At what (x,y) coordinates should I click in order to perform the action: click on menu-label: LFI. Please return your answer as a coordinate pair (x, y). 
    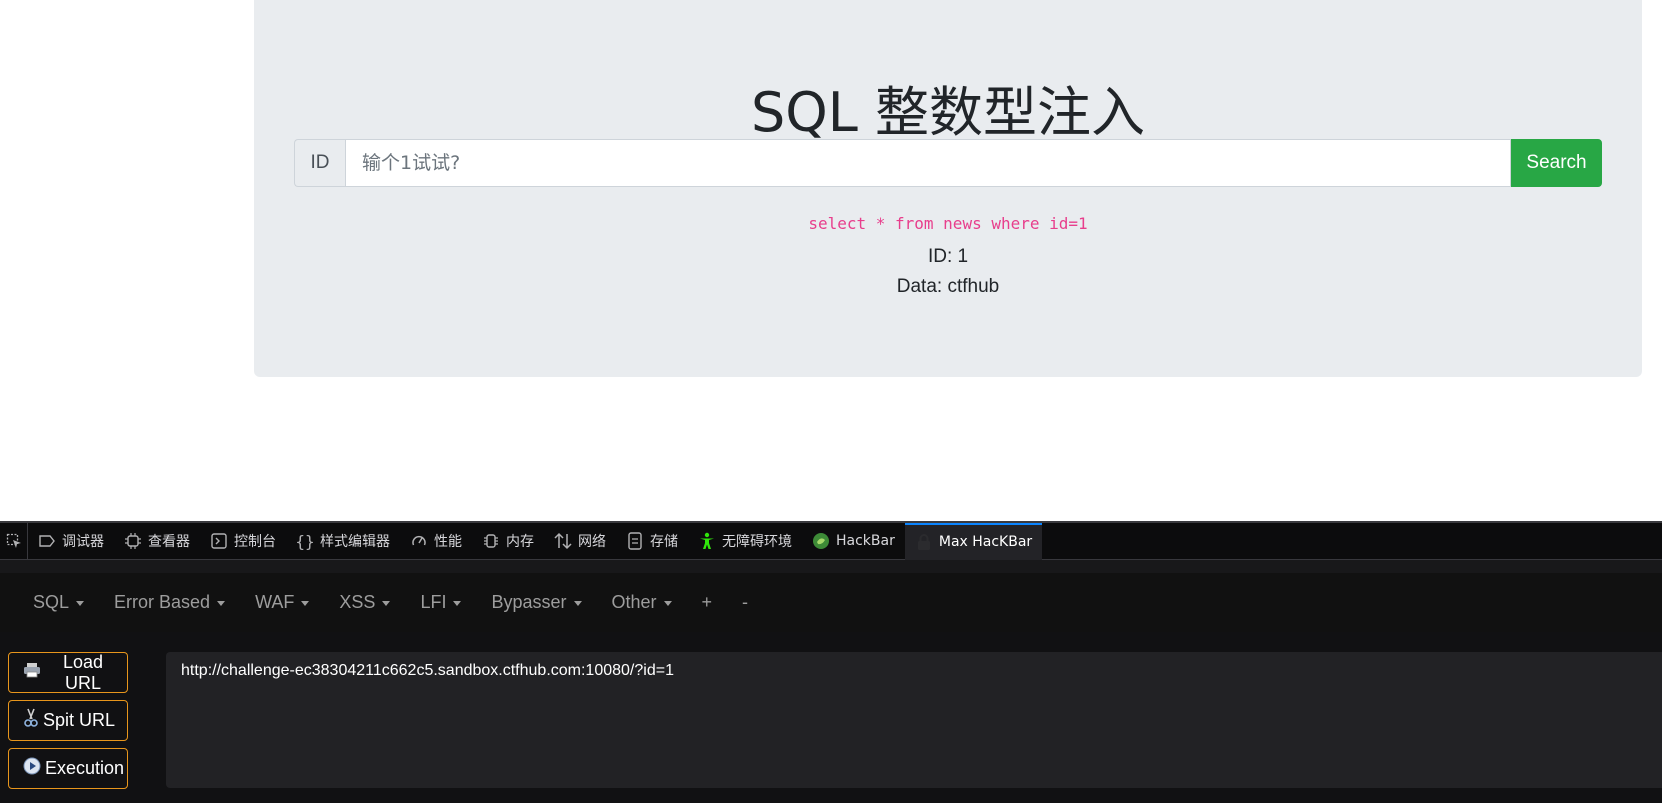
    Looking at the image, I should click on (433, 602).